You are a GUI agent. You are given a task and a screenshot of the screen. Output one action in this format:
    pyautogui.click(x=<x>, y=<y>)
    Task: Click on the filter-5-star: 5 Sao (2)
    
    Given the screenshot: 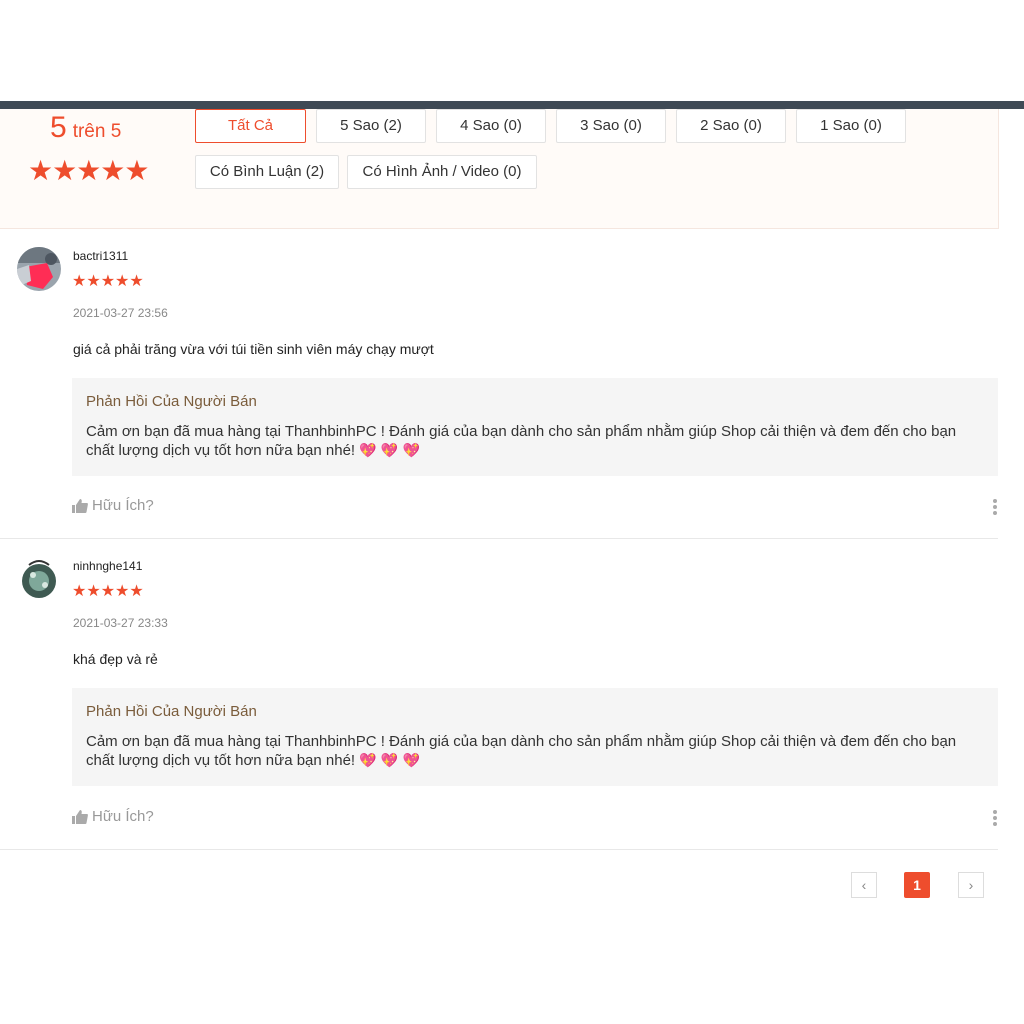 What is the action you would take?
    pyautogui.click(x=371, y=126)
    